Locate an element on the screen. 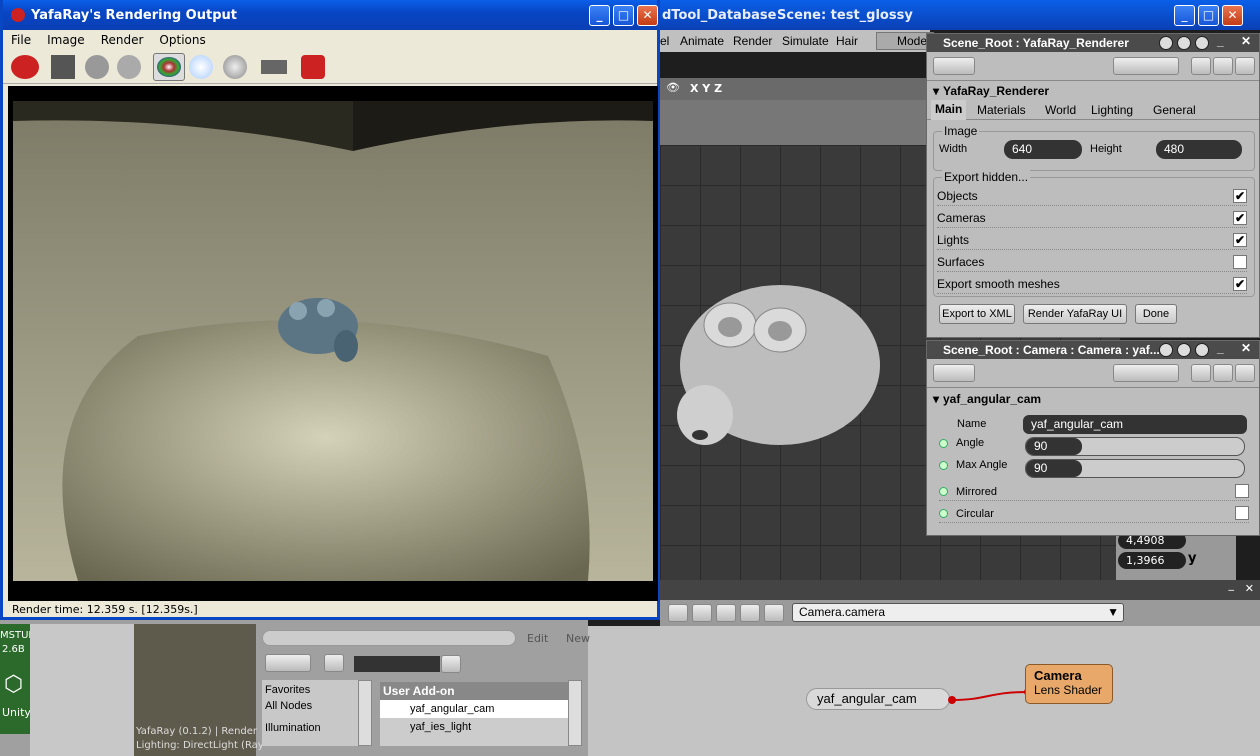 This screenshot has height=756, width=1260. quit-icon is located at coordinates (313, 67).